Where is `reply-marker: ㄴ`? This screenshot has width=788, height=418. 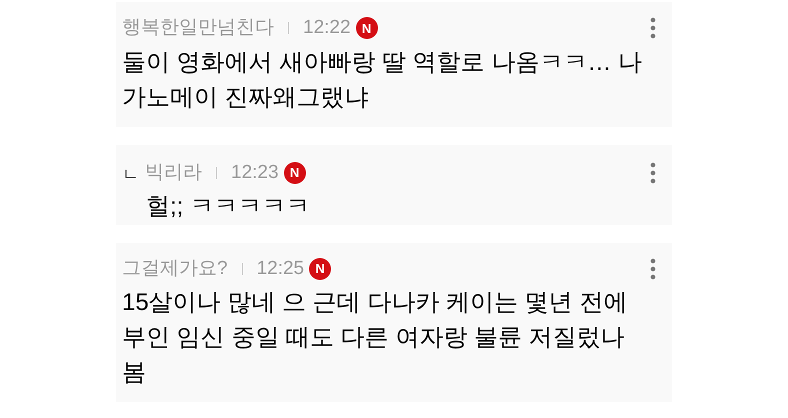 reply-marker: ㄴ is located at coordinates (130, 175).